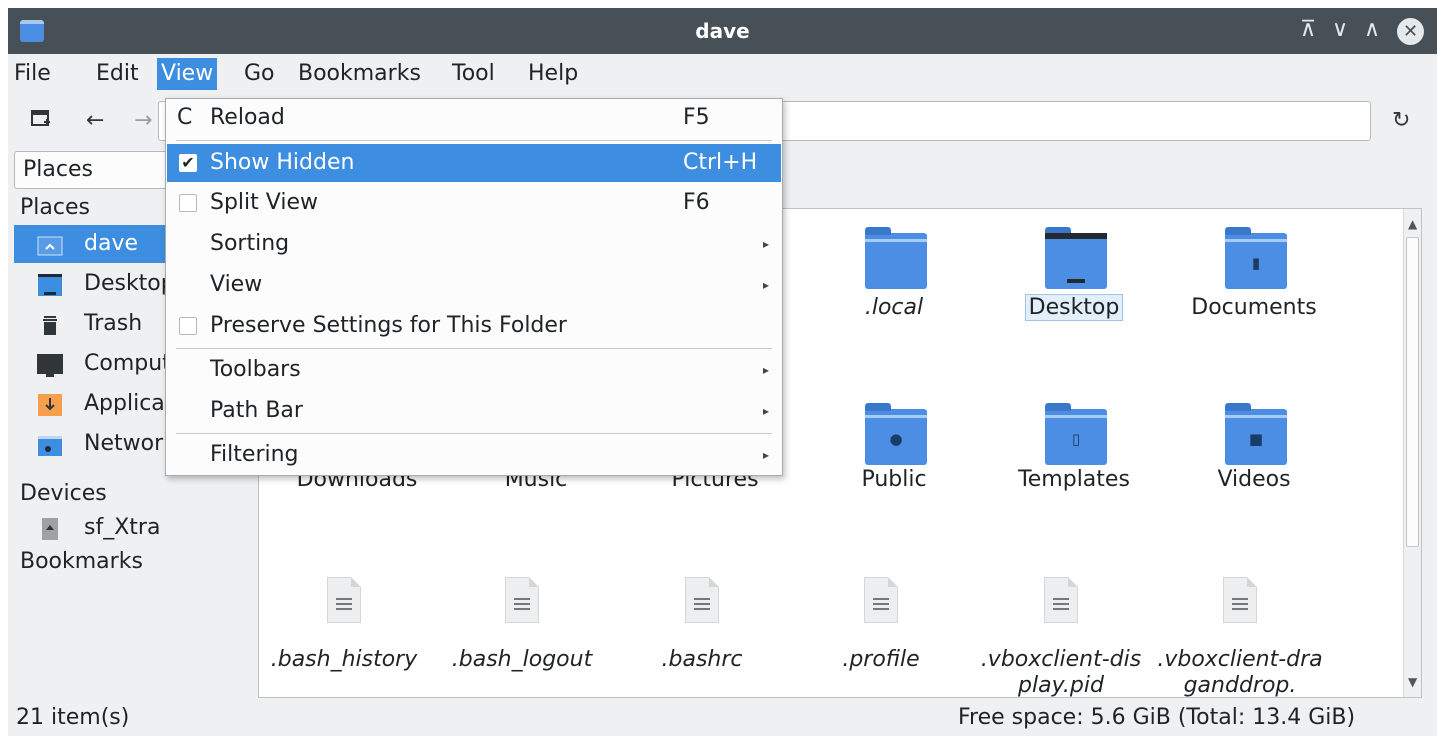 The width and height of the screenshot is (1443, 736). What do you see at coordinates (1240, 633) in the screenshot?
I see `file-item-vboxclient-draganddrop: .vboxclient-draganddrop.` at bounding box center [1240, 633].